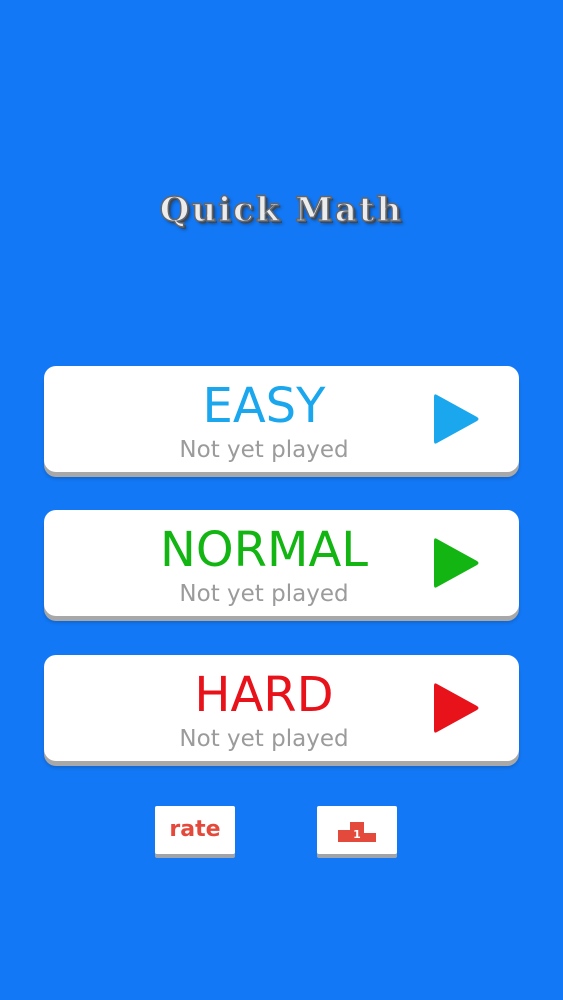  I want to click on normal-play-icon, so click(456, 563).